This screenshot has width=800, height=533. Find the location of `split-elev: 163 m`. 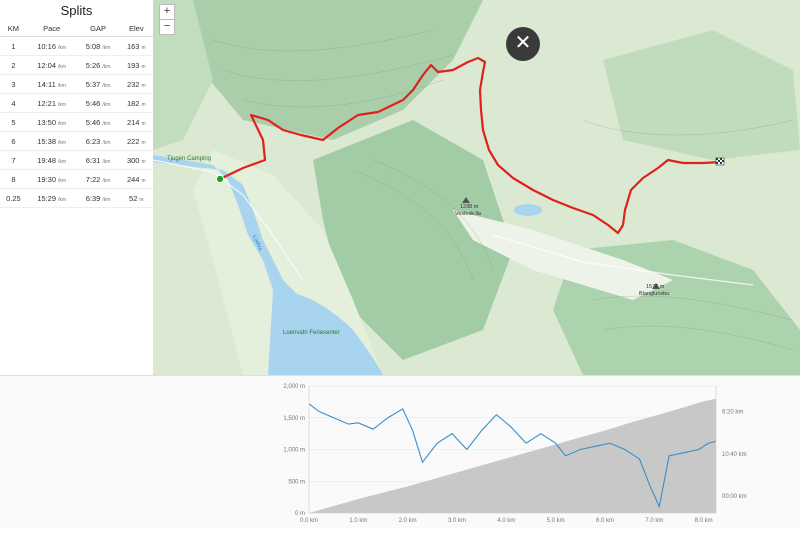

split-elev: 163 m is located at coordinates (136, 46).